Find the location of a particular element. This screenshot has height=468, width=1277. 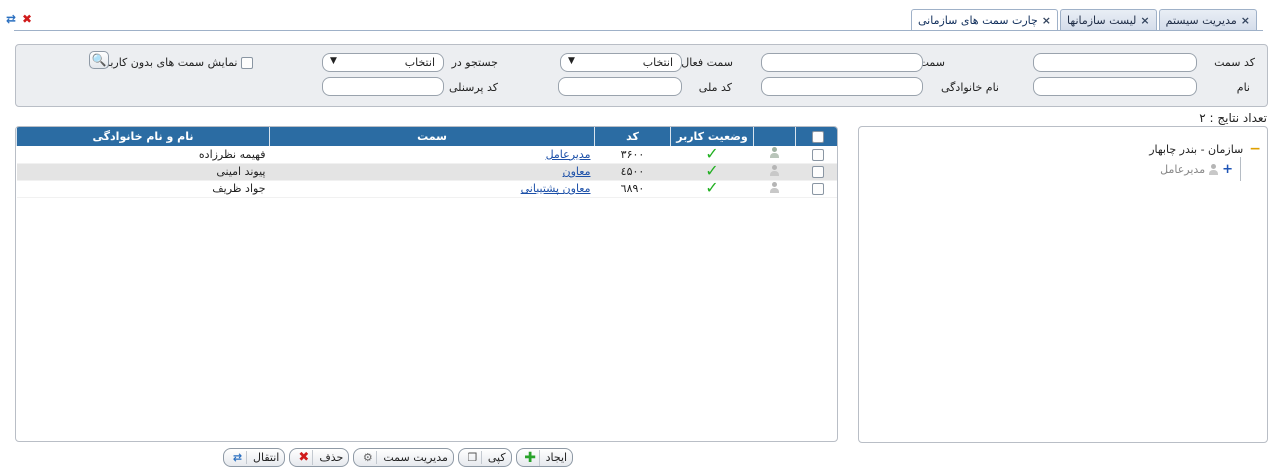

code-header: کد is located at coordinates (632, 136).